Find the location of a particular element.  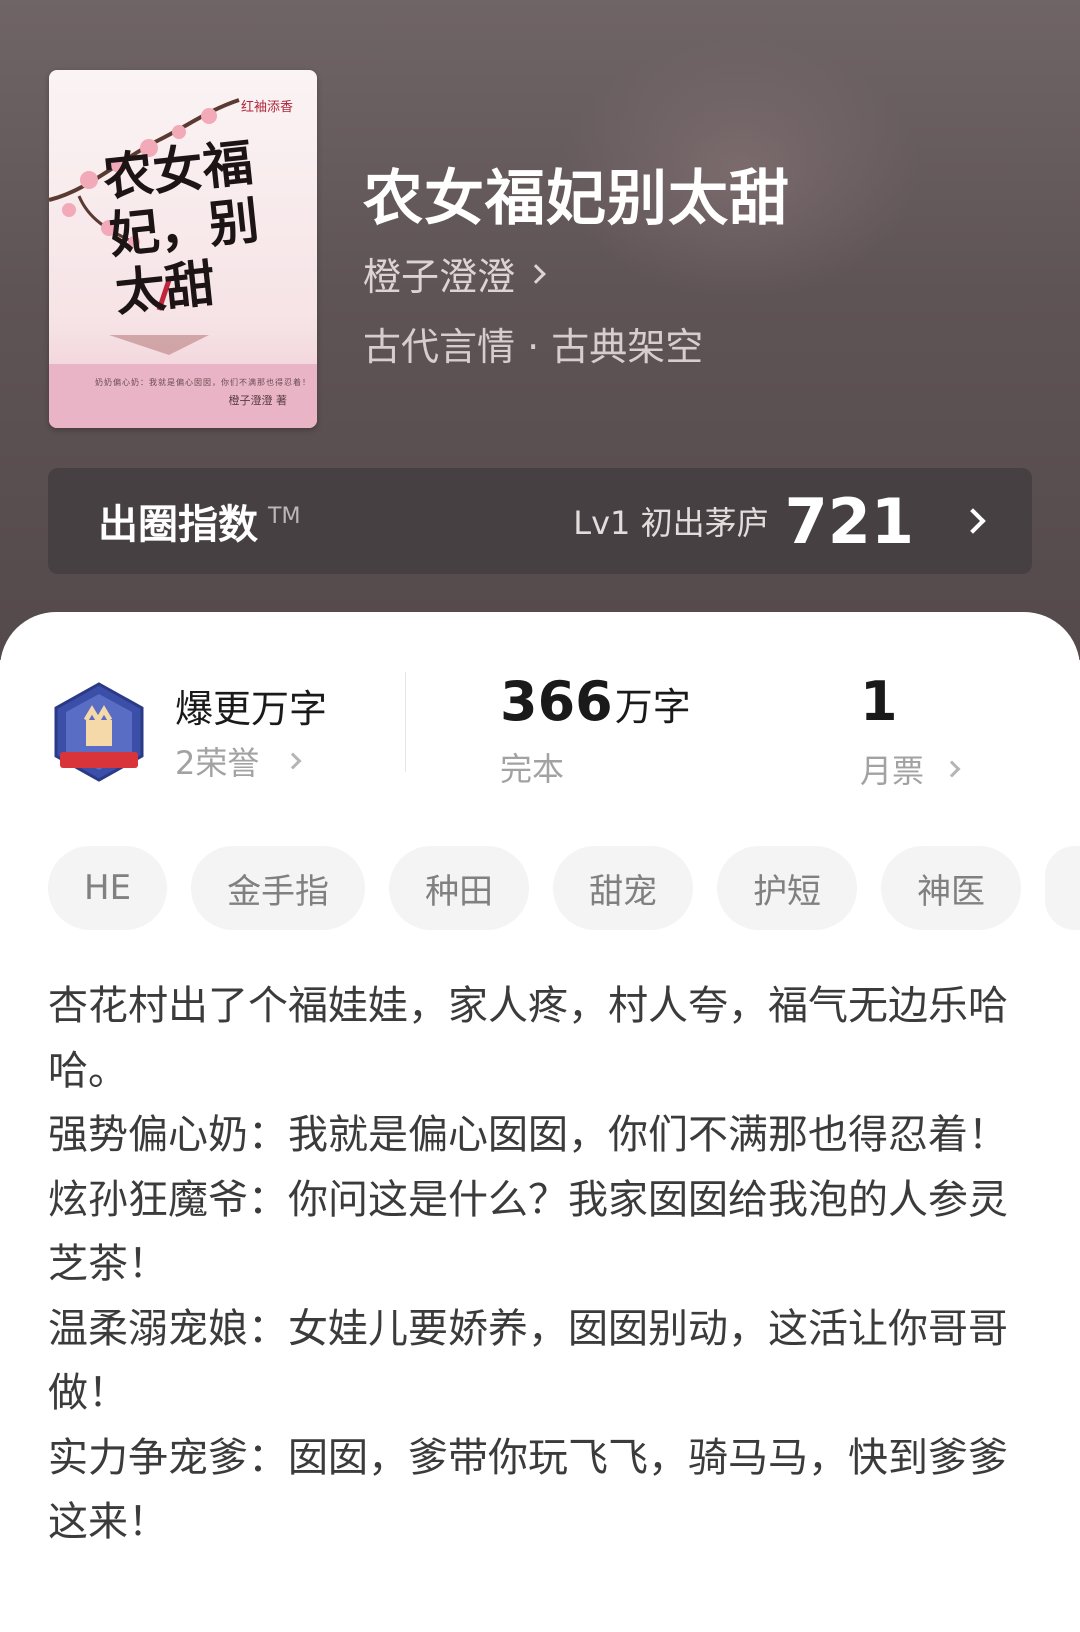

index-level: Lv1 初出茅庐 is located at coordinates (671, 523).